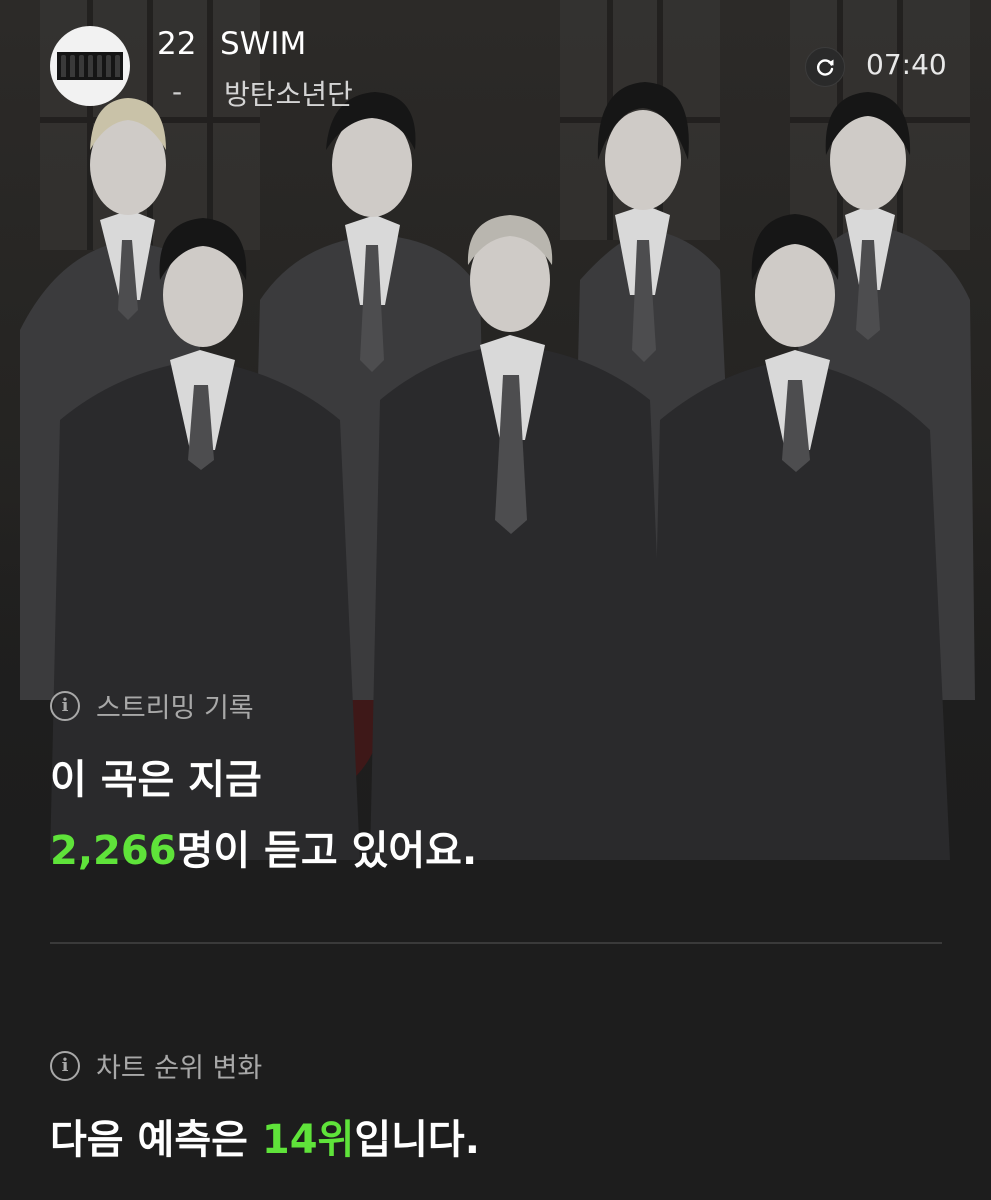  I want to click on streaming-section-label: i 스트리밍 기록, so click(152, 705).